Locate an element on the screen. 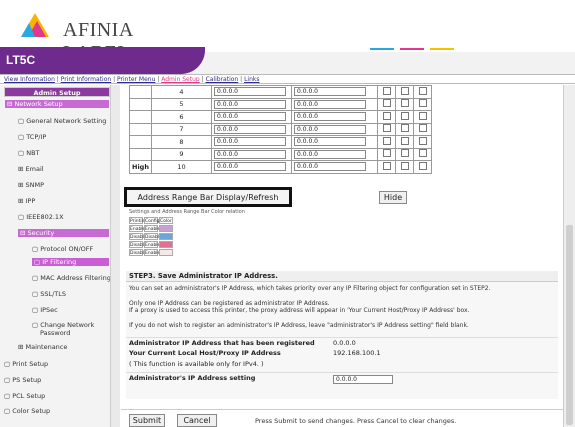 Image resolution: width=575 pixels, height=427 pixels. sidebar-item-snmp: ⊞ SNMP is located at coordinates (31, 185).